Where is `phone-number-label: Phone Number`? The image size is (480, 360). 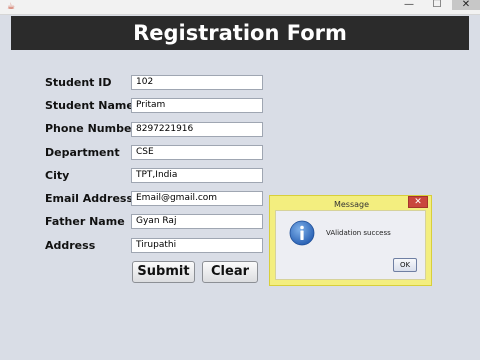 phone-number-label: Phone Number is located at coordinates (91, 128).